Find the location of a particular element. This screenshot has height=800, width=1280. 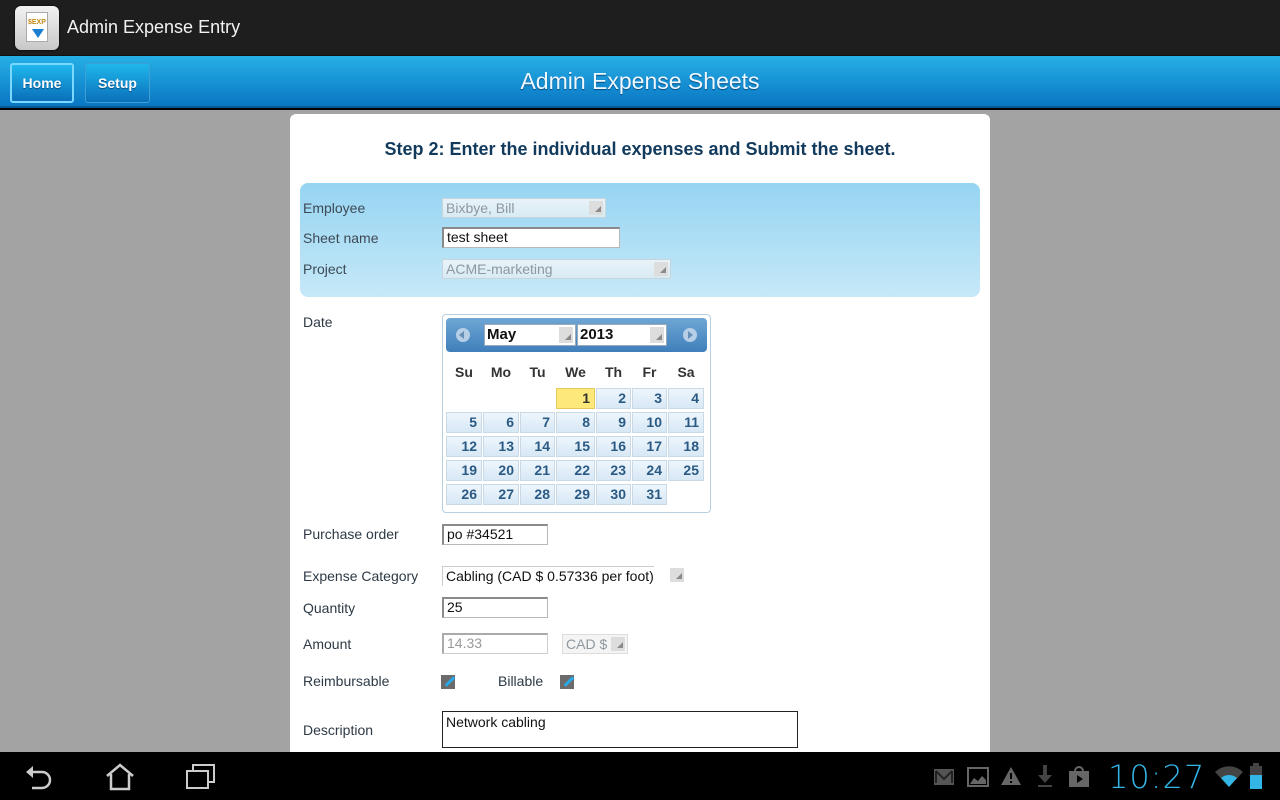

expense-app-icon: $EXP is located at coordinates (37, 27).